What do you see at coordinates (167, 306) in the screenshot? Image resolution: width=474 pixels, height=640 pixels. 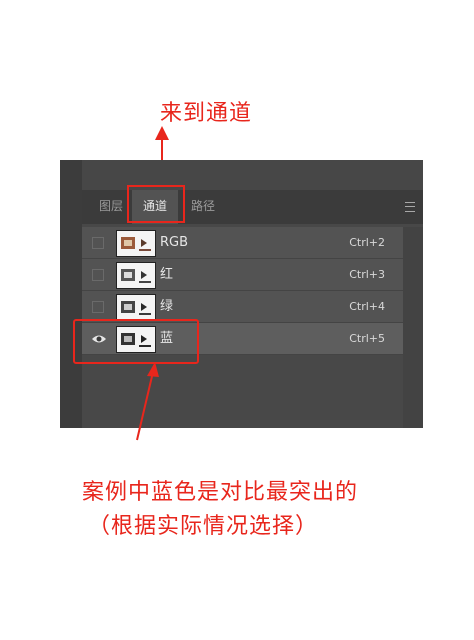 I see `channel-name: 绿` at bounding box center [167, 306].